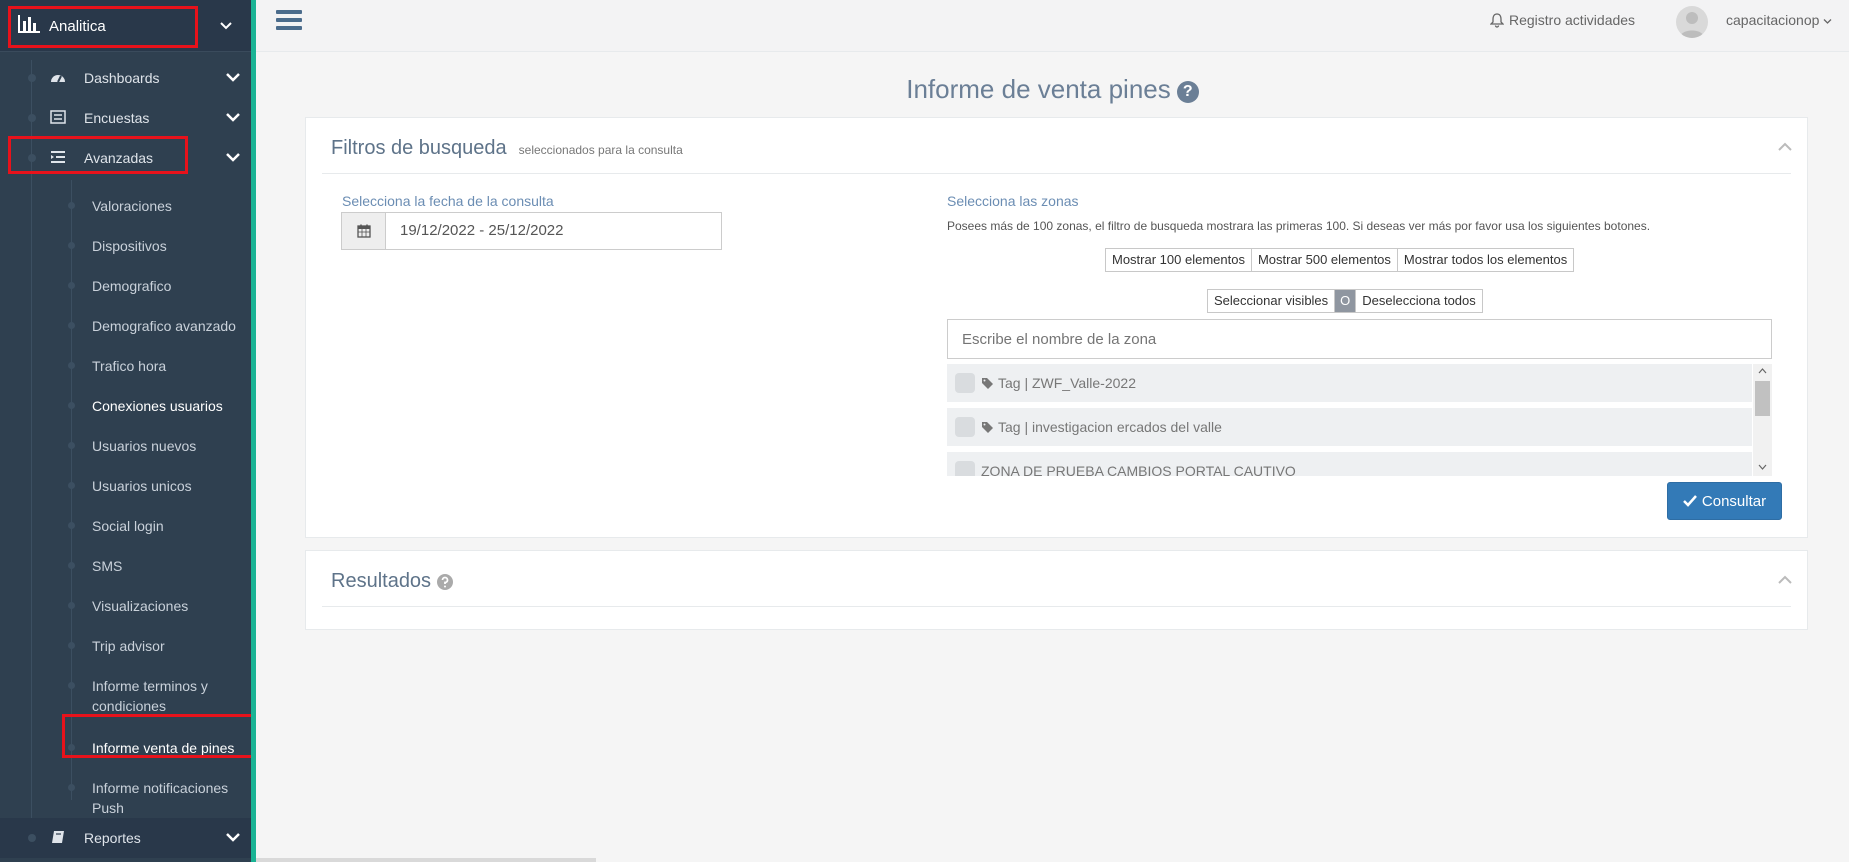 Image resolution: width=1849 pixels, height=862 pixels. I want to click on sidebar-subitem-label: Dispositivos, so click(129, 246).